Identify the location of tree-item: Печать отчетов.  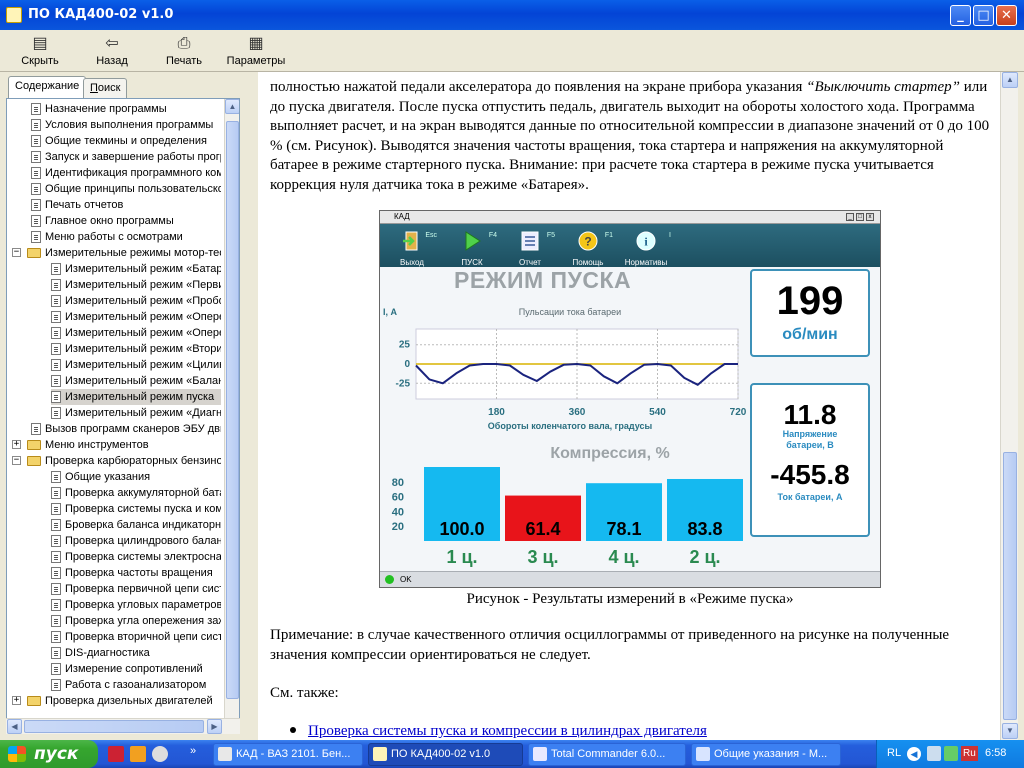
(126, 205).